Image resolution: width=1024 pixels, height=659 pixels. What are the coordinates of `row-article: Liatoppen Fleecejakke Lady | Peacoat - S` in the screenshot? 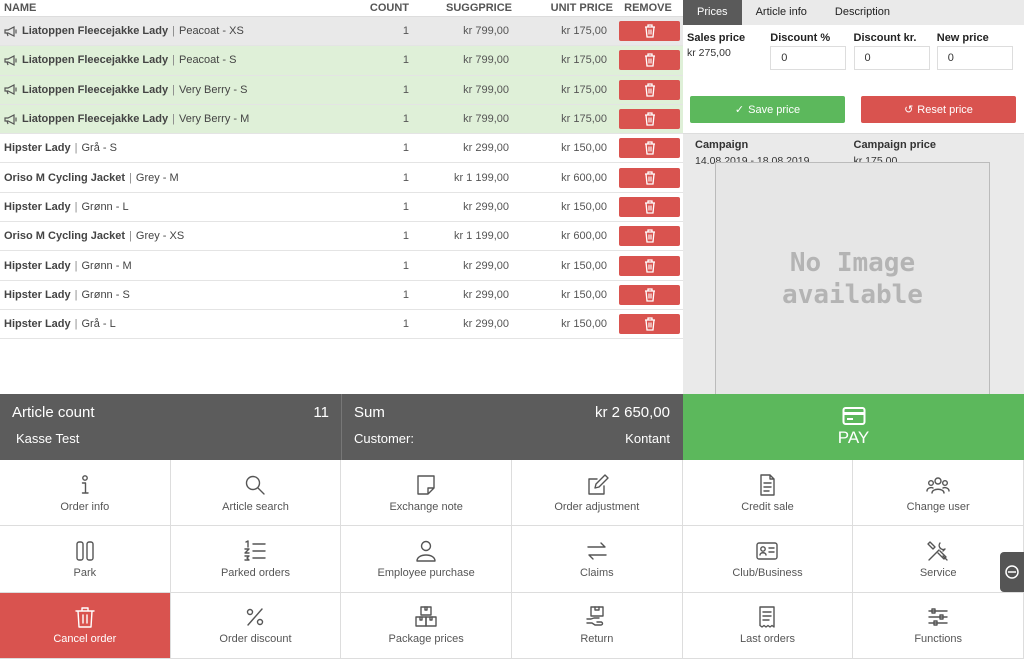 It's located at (172, 60).